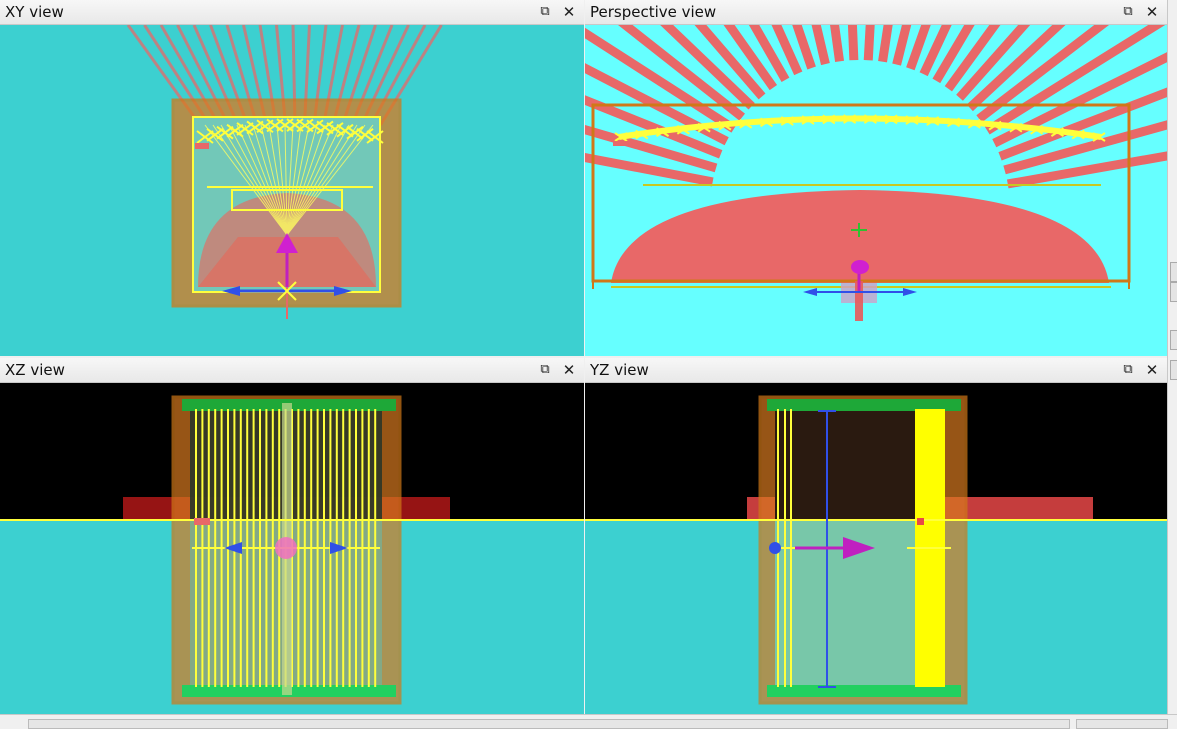 The height and width of the screenshot is (729, 1177). I want to click on xy-view-title: XY view, so click(34, 12).